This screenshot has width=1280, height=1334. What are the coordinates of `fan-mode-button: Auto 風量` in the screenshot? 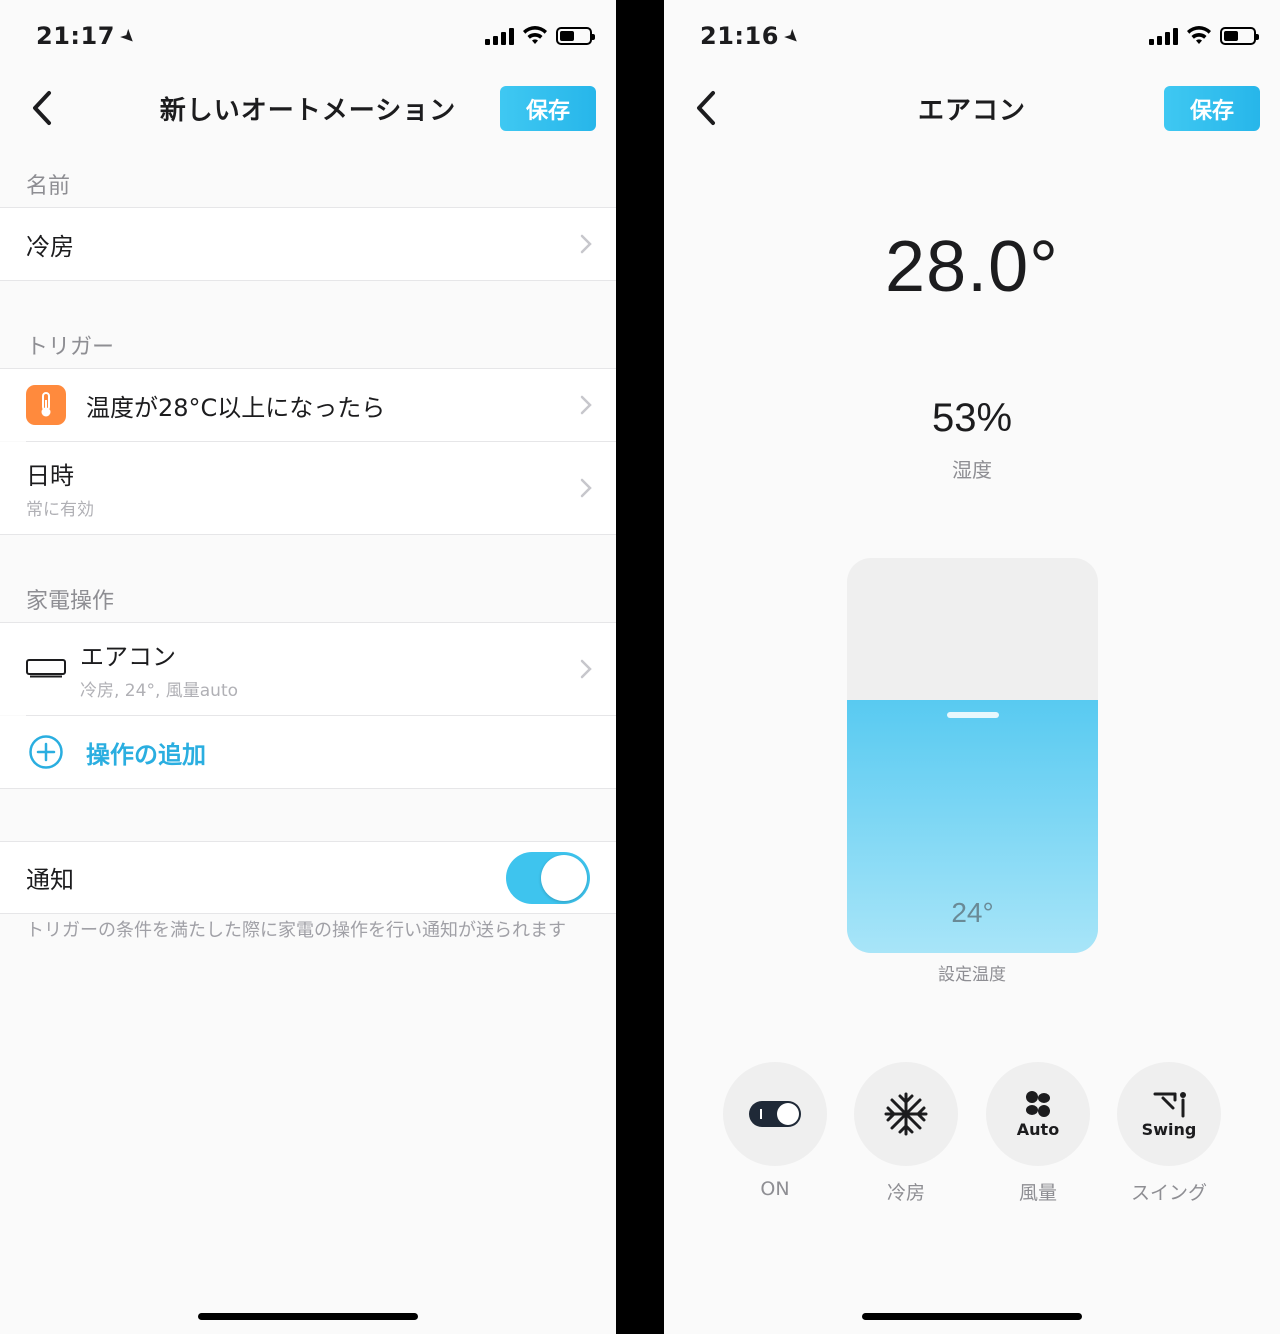 It's located at (1038, 1133).